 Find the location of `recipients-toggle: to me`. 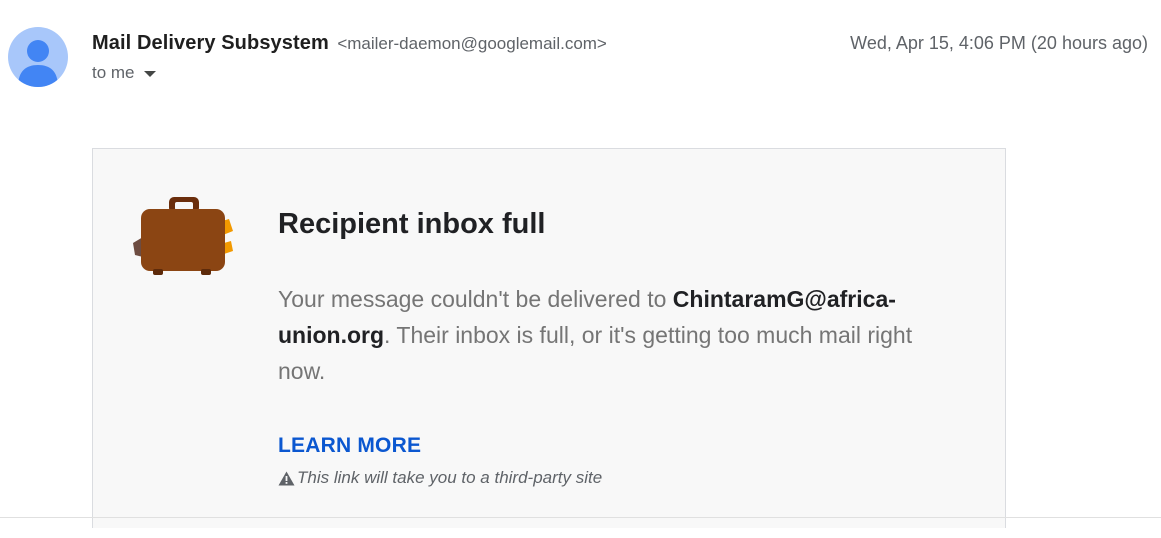

recipients-toggle: to me is located at coordinates (124, 73).